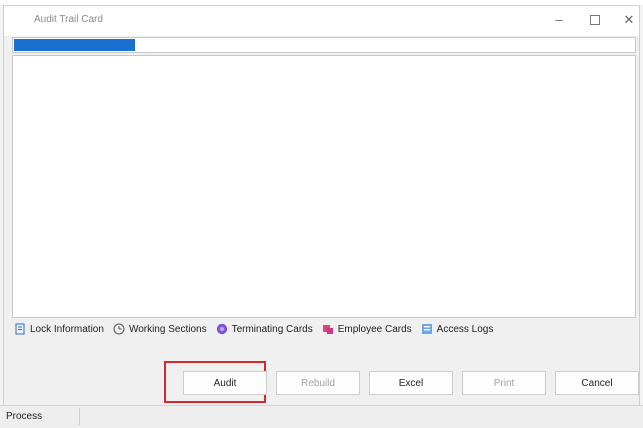 Image resolution: width=643 pixels, height=428 pixels. I want to click on purple-circle-icon, so click(221, 329).